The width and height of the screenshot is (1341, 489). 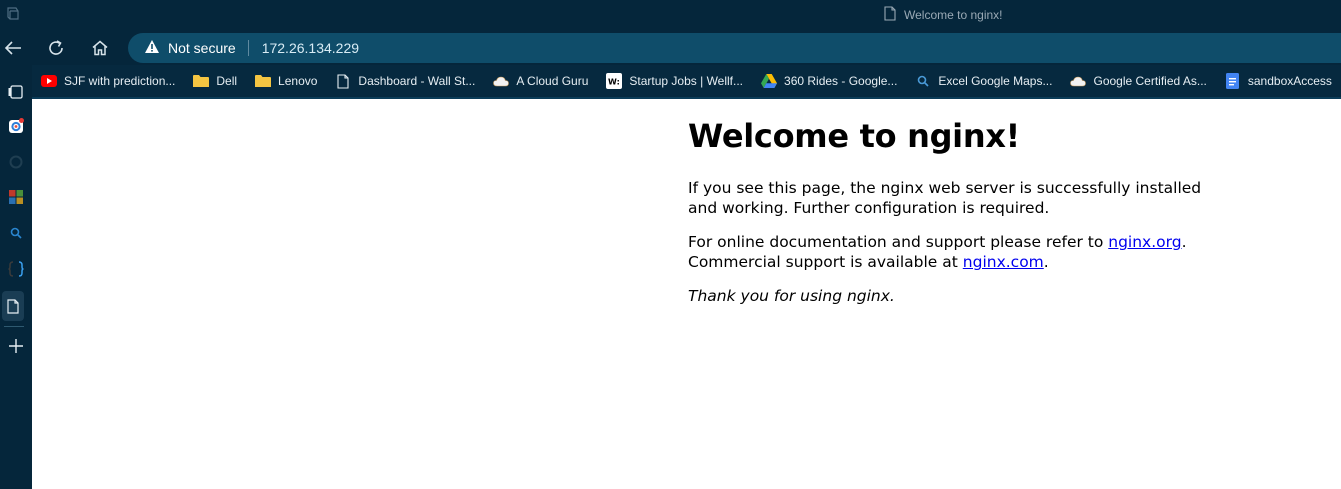 What do you see at coordinates (49, 81) in the screenshot?
I see `youtube-icon` at bounding box center [49, 81].